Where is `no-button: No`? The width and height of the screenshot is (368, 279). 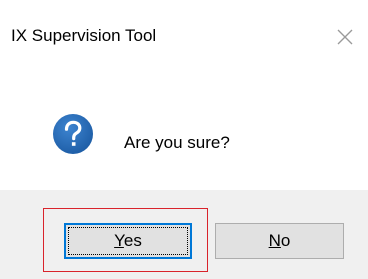
no-button: No is located at coordinates (279, 241).